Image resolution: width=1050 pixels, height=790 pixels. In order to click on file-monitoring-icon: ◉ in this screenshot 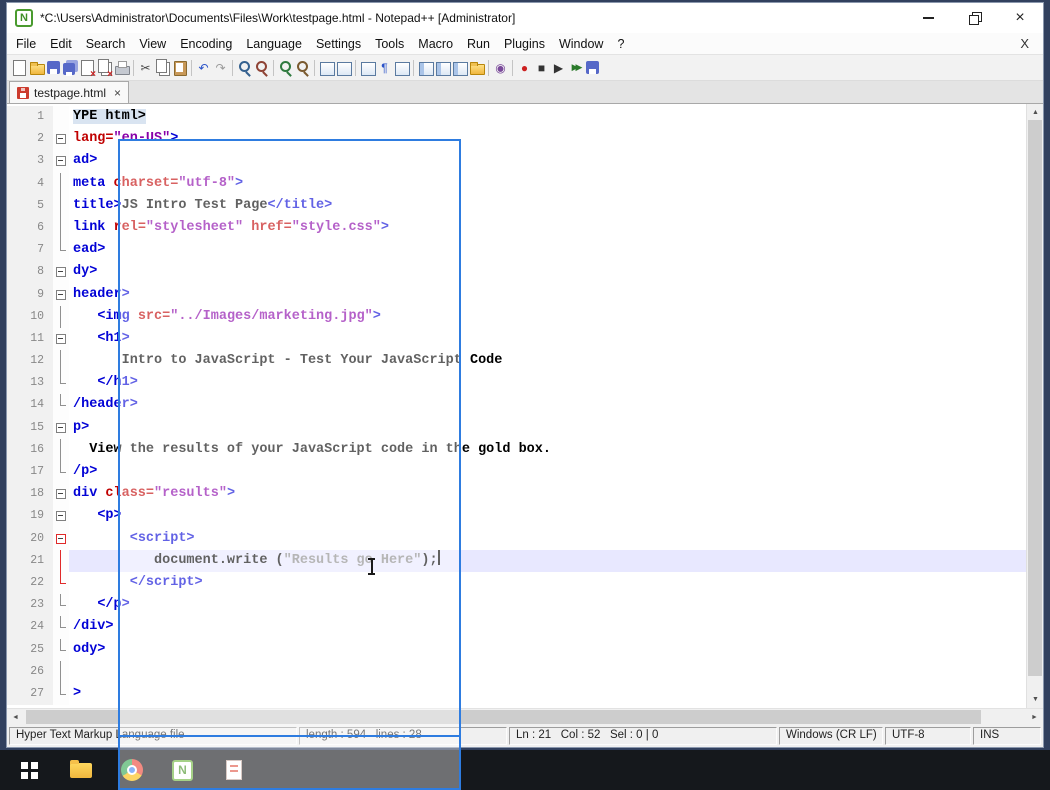, I will do `click(500, 68)`.